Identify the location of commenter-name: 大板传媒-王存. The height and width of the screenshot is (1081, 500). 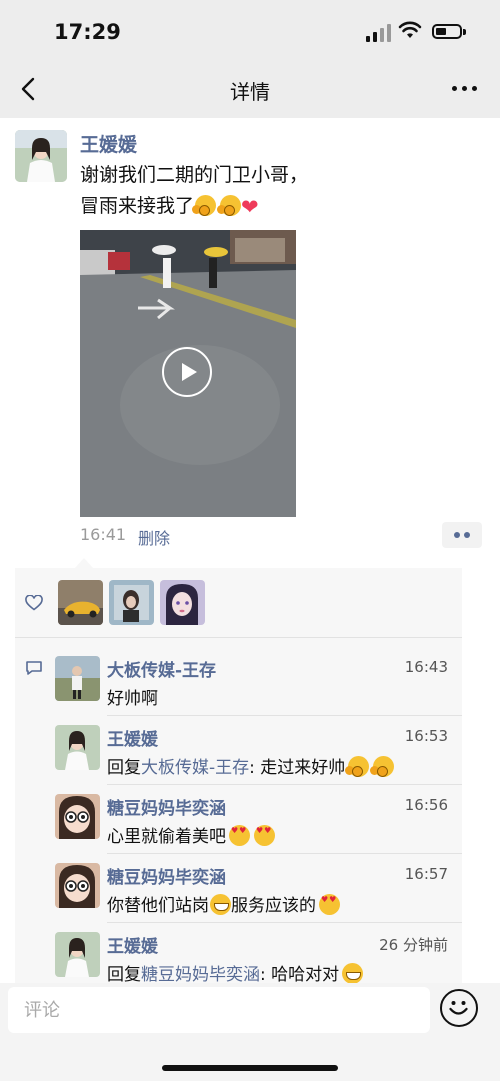
(161, 668).